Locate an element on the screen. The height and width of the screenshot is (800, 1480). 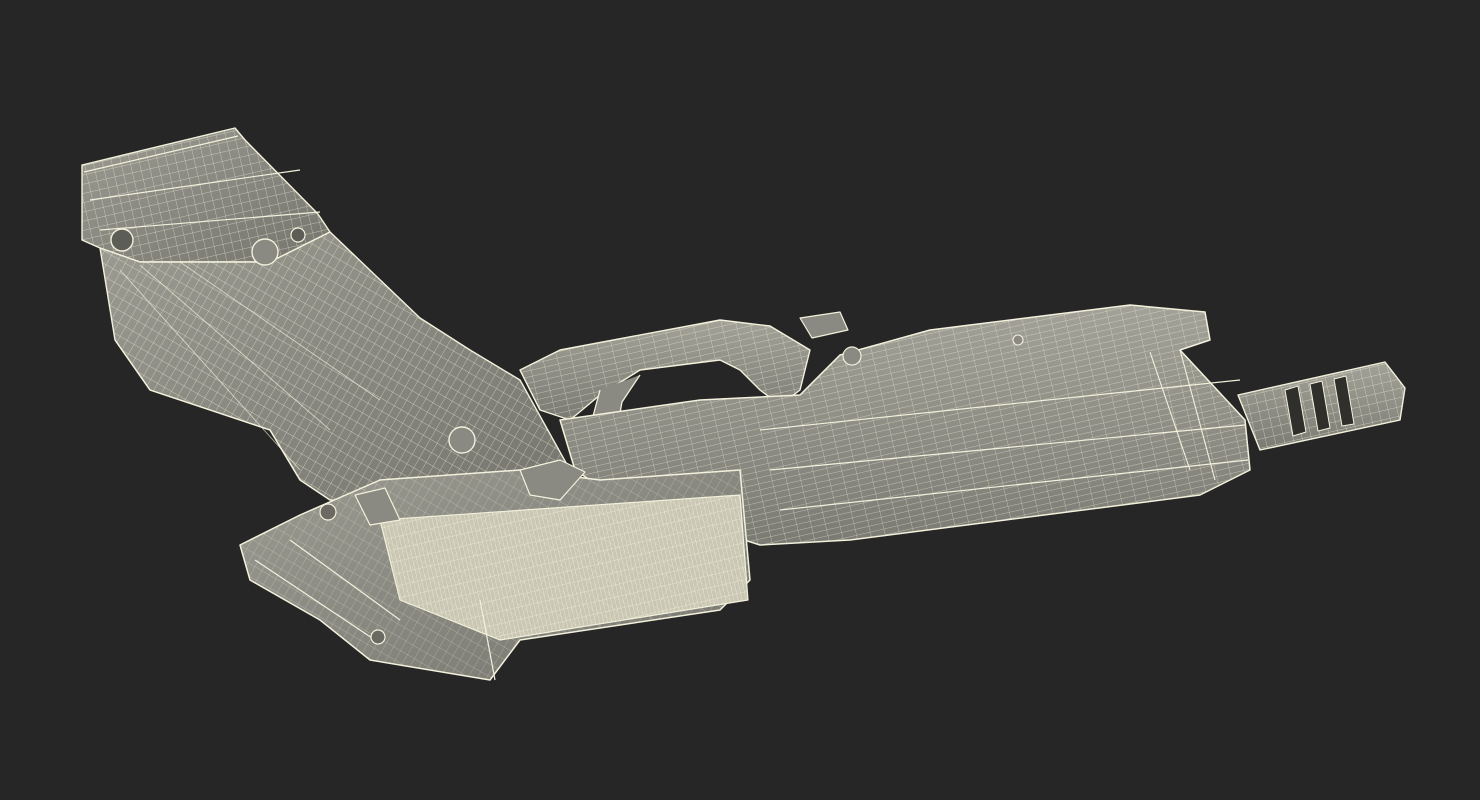
grip-screw-top is located at coordinates (265, 252).